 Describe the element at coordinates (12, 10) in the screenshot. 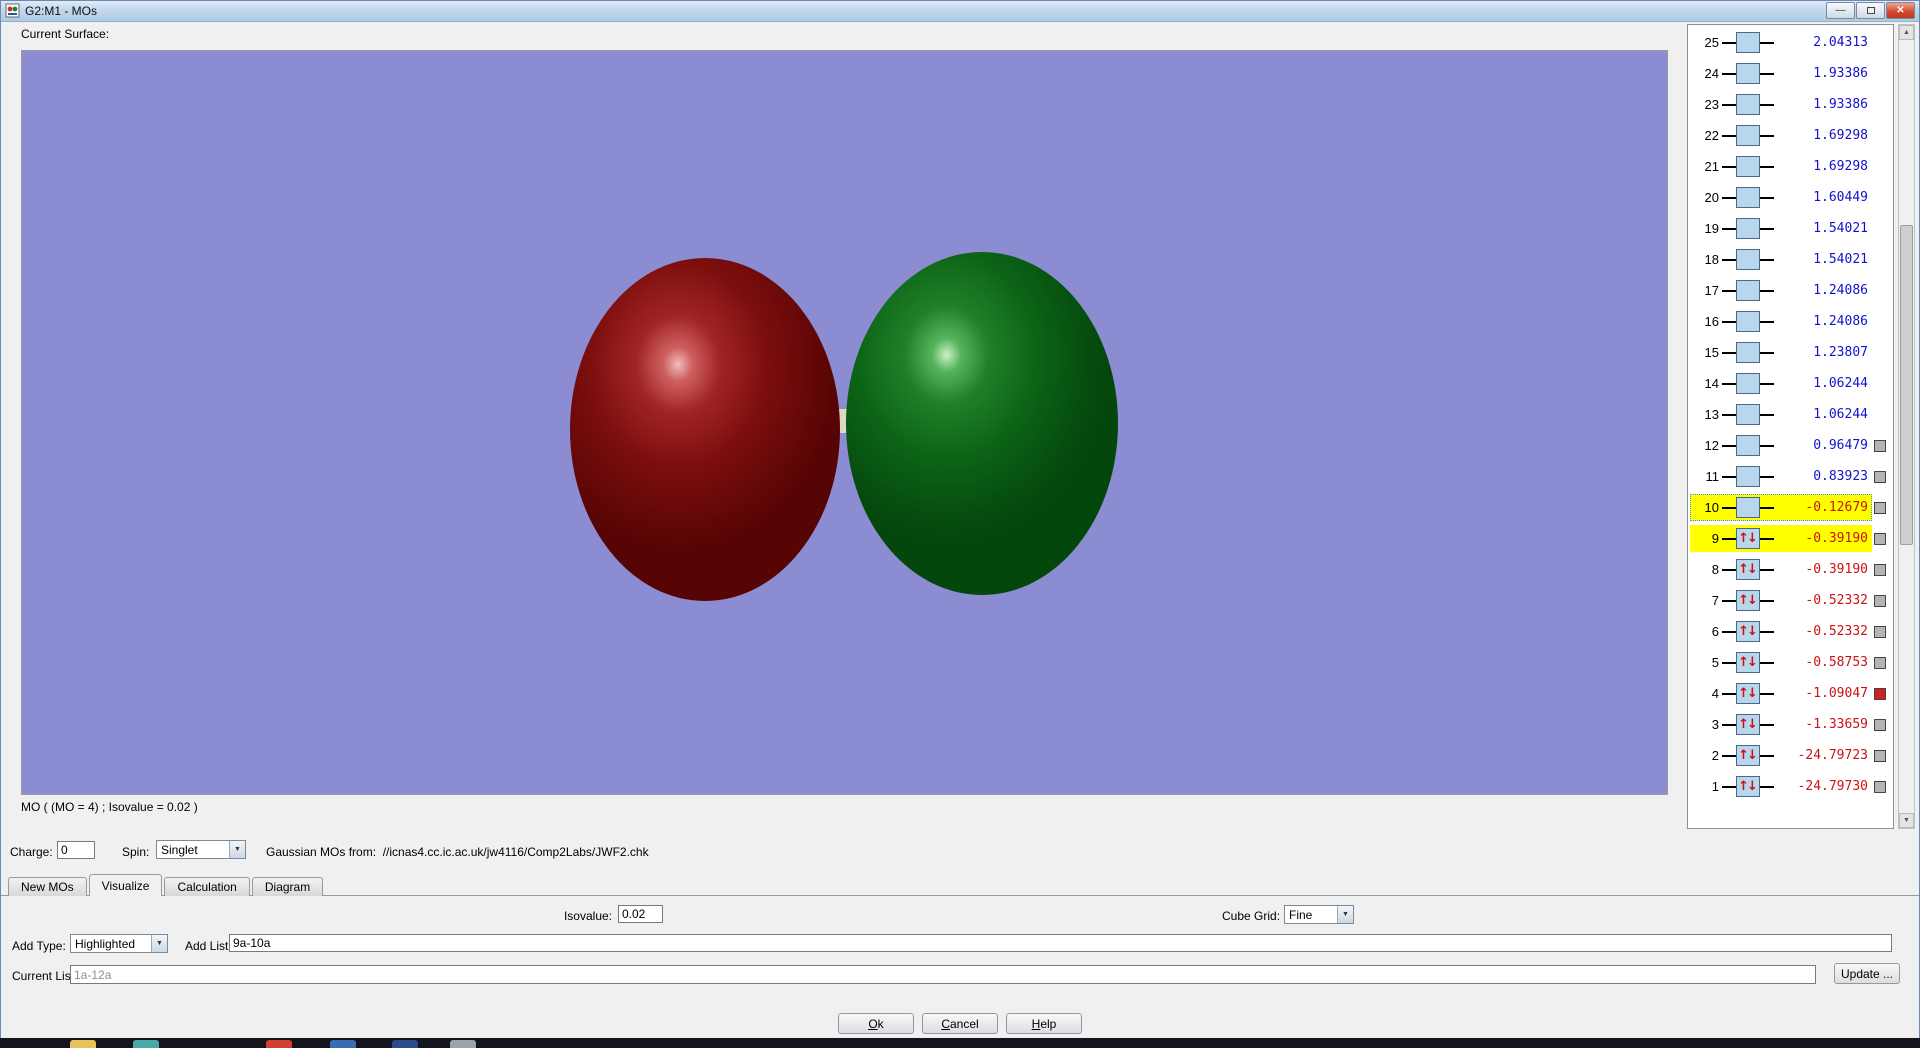

I see `app-icon` at that location.